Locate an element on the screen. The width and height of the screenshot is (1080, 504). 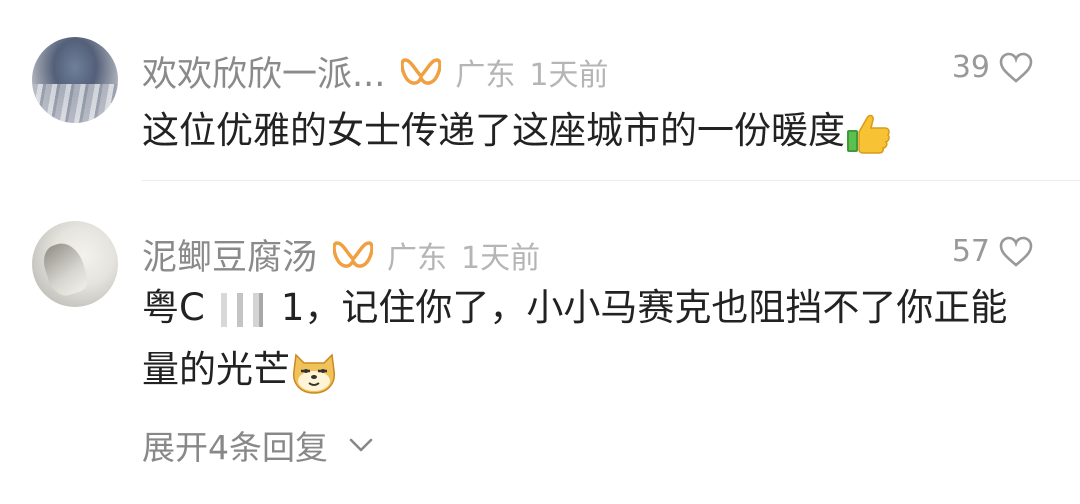
doge-icon is located at coordinates (314, 373).